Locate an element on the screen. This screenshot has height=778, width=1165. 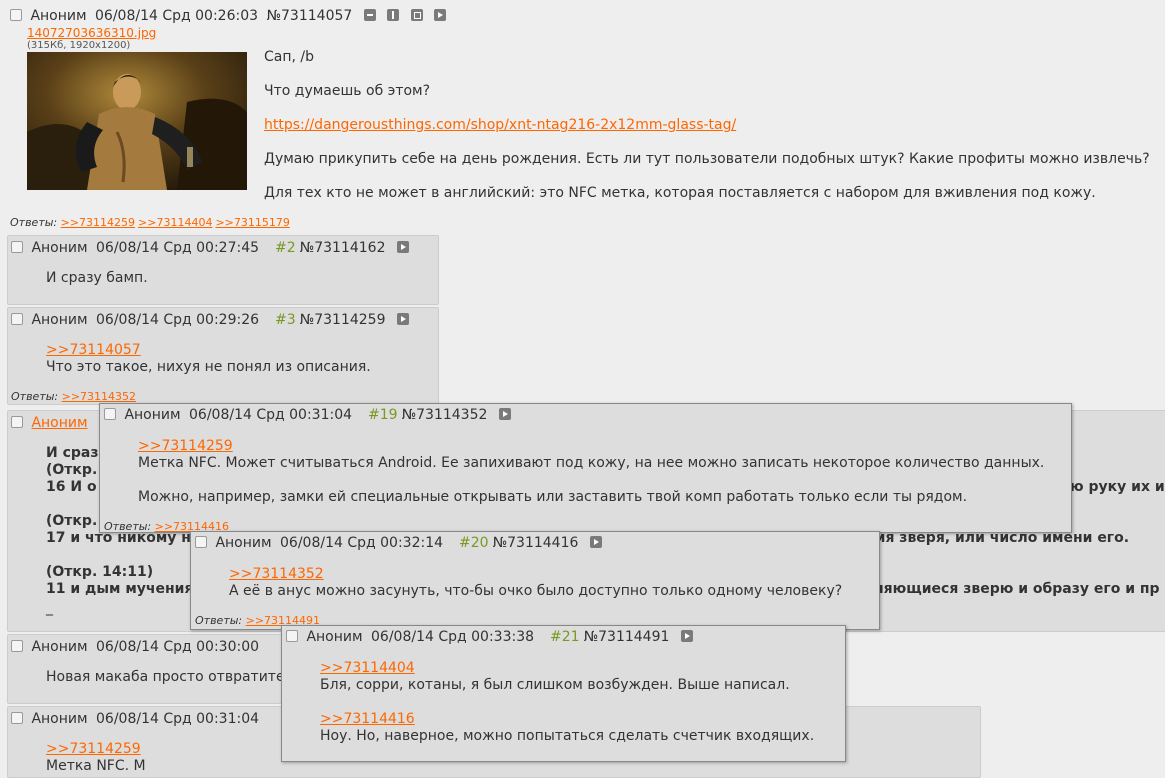
op-answers: Ответы: >>73114259 >>73114404 >>73115179 is located at coordinates (151, 222).